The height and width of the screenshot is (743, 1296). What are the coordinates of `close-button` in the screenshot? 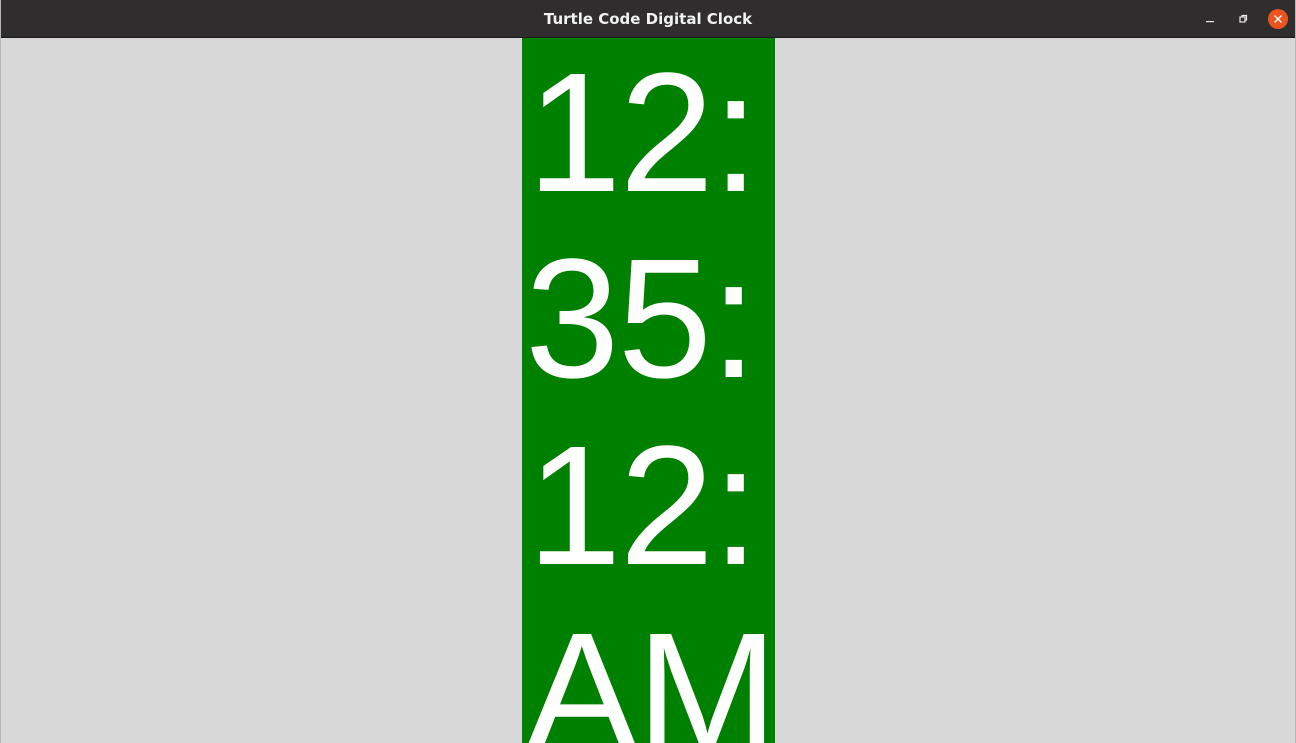 It's located at (1278, 19).